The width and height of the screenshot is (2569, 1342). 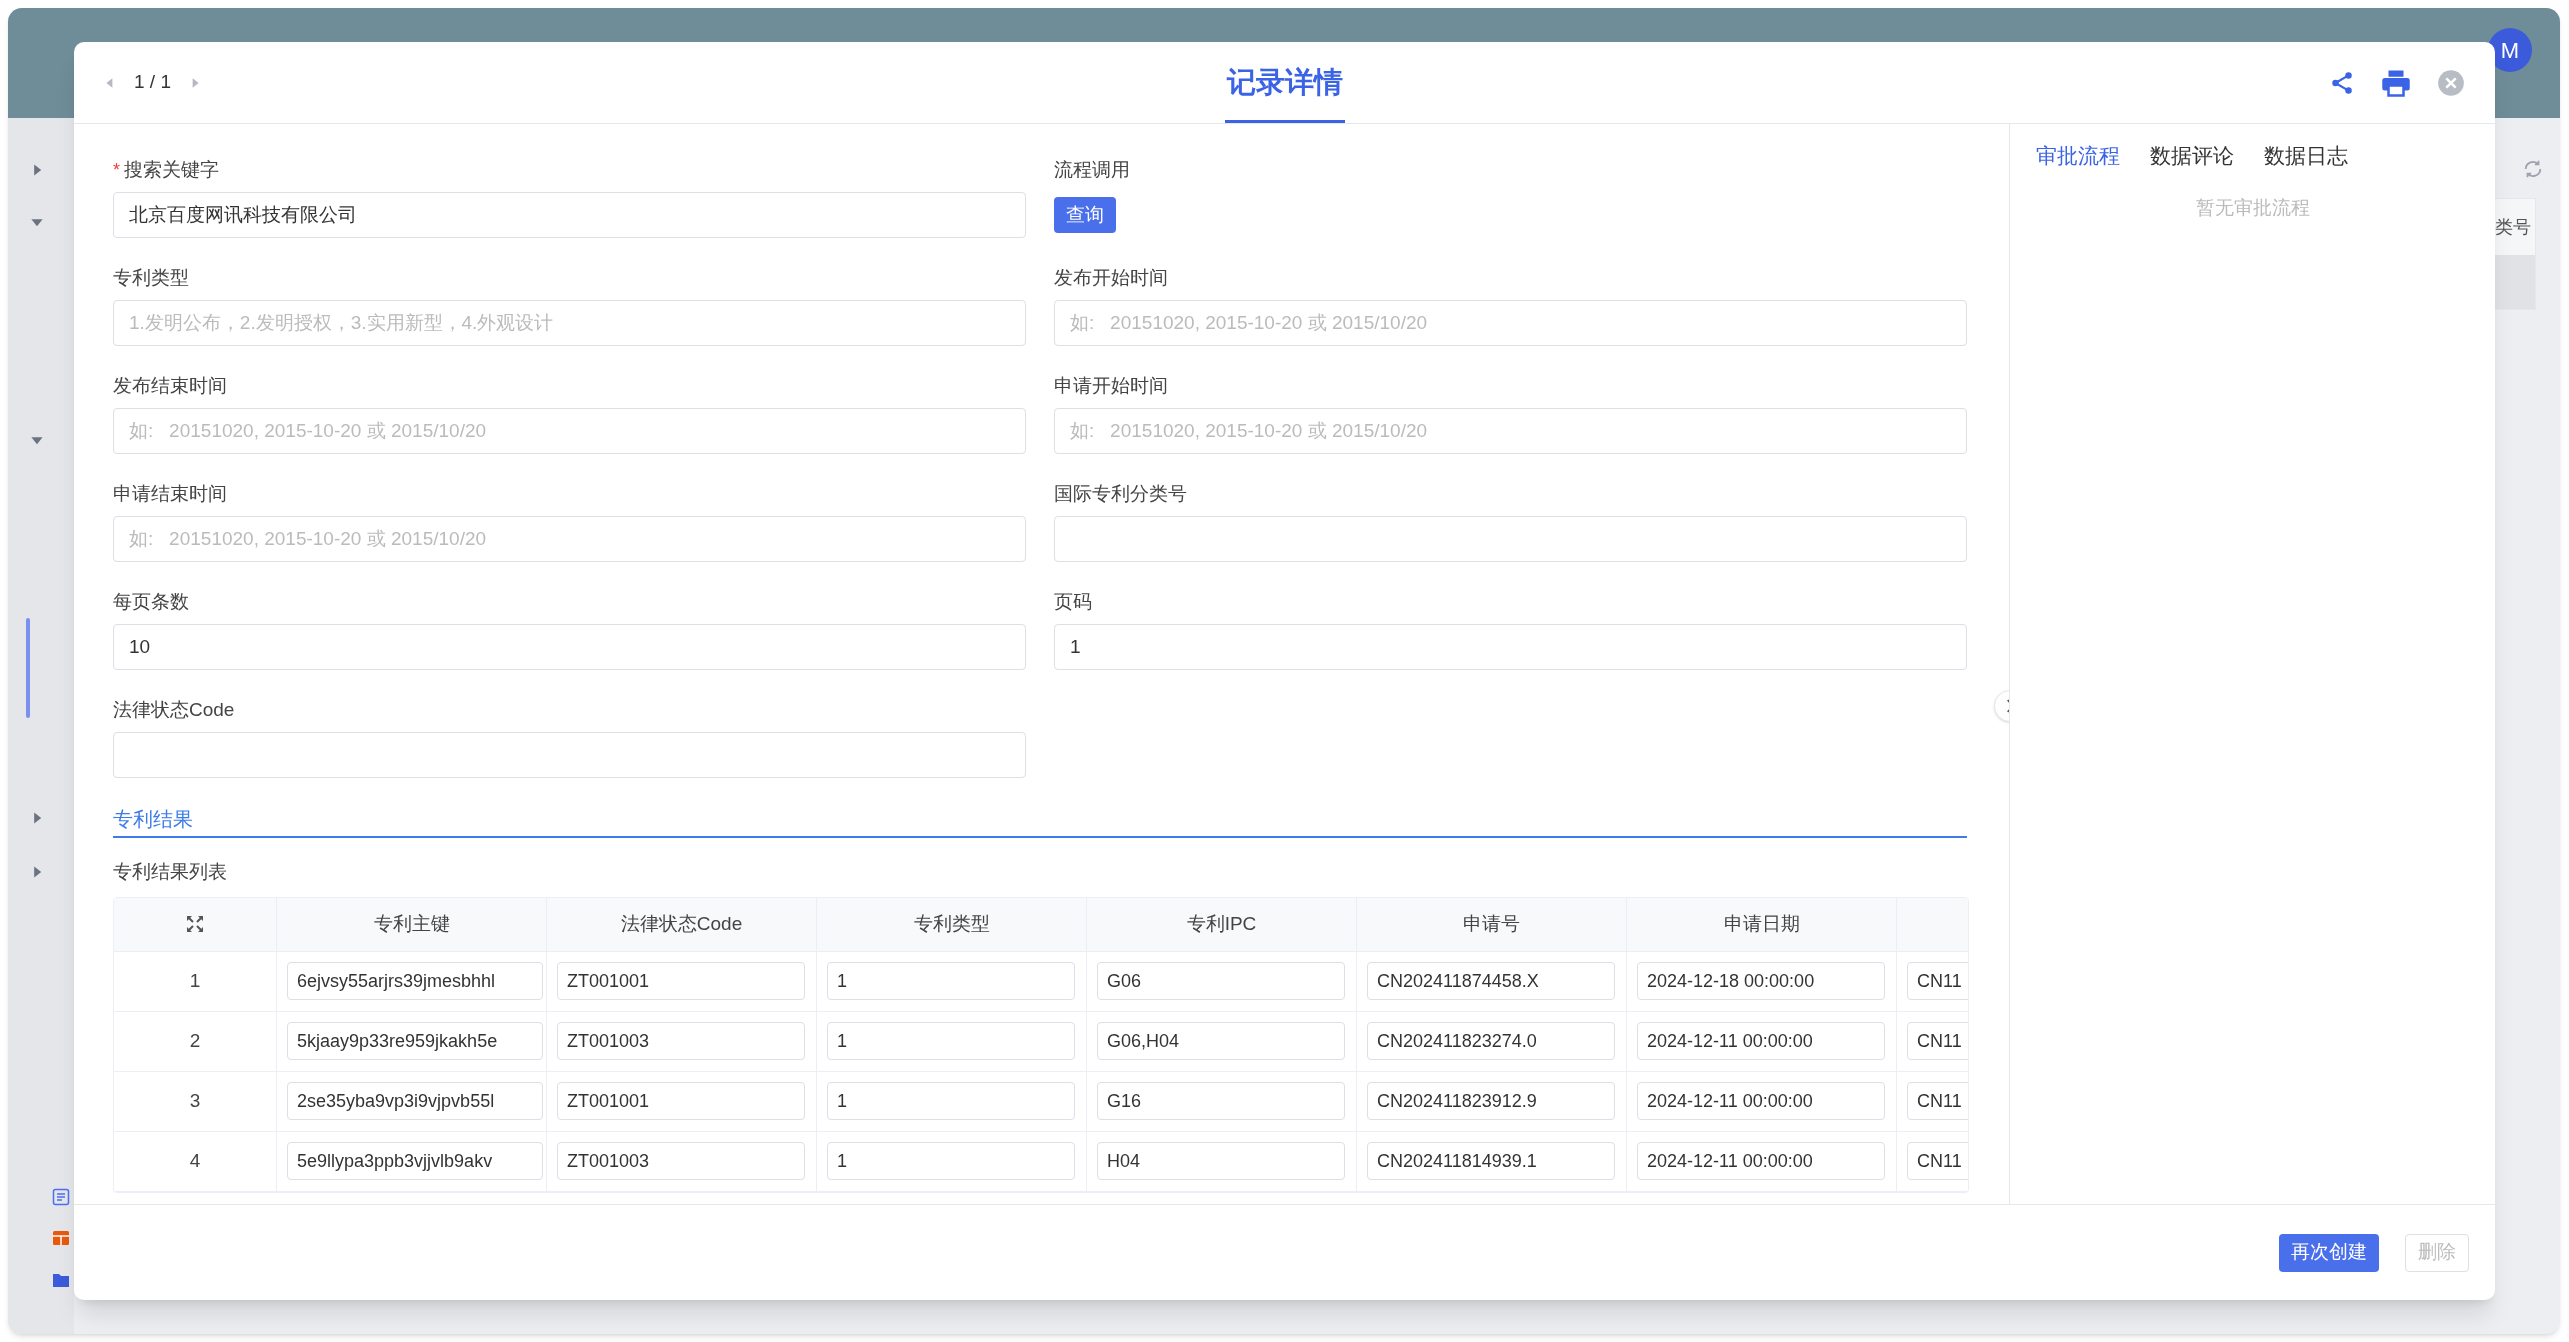 What do you see at coordinates (1221, 923) in the screenshot?
I see `column-header: 专利IPC` at bounding box center [1221, 923].